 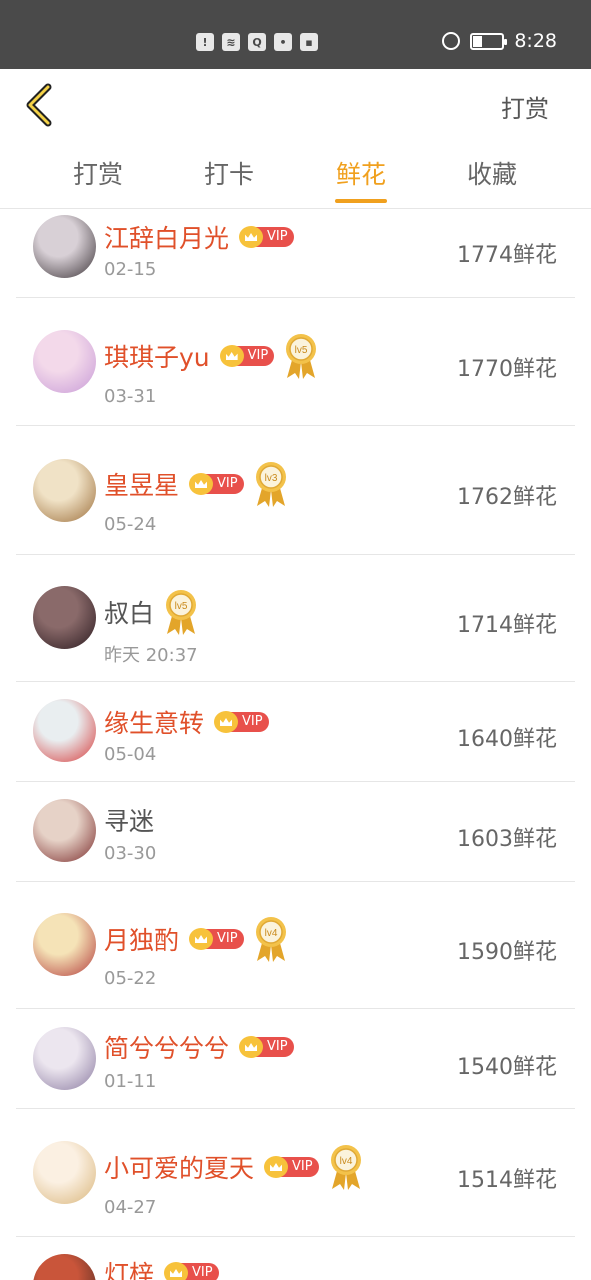 I want to click on nav-bar: 打赏, so click(x=295, y=105).